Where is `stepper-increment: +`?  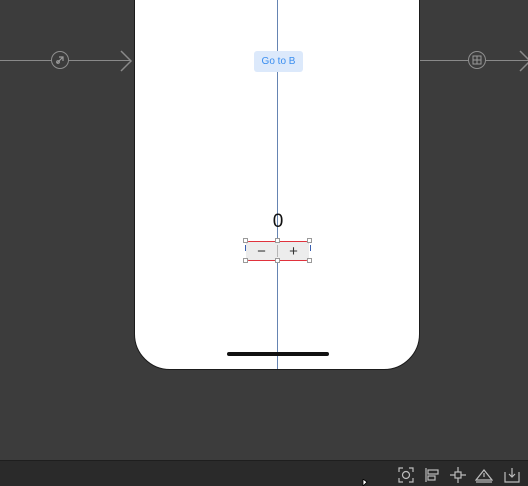
stepper-increment: + is located at coordinates (293, 251).